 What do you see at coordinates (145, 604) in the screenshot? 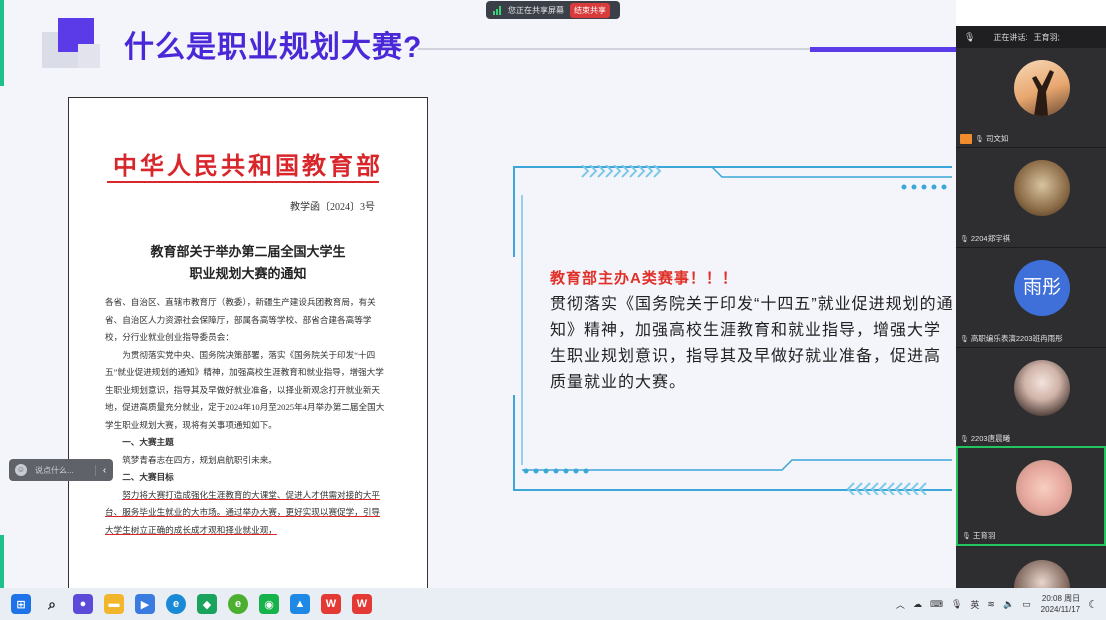
I see `media-player-icon: ▶` at bounding box center [145, 604].